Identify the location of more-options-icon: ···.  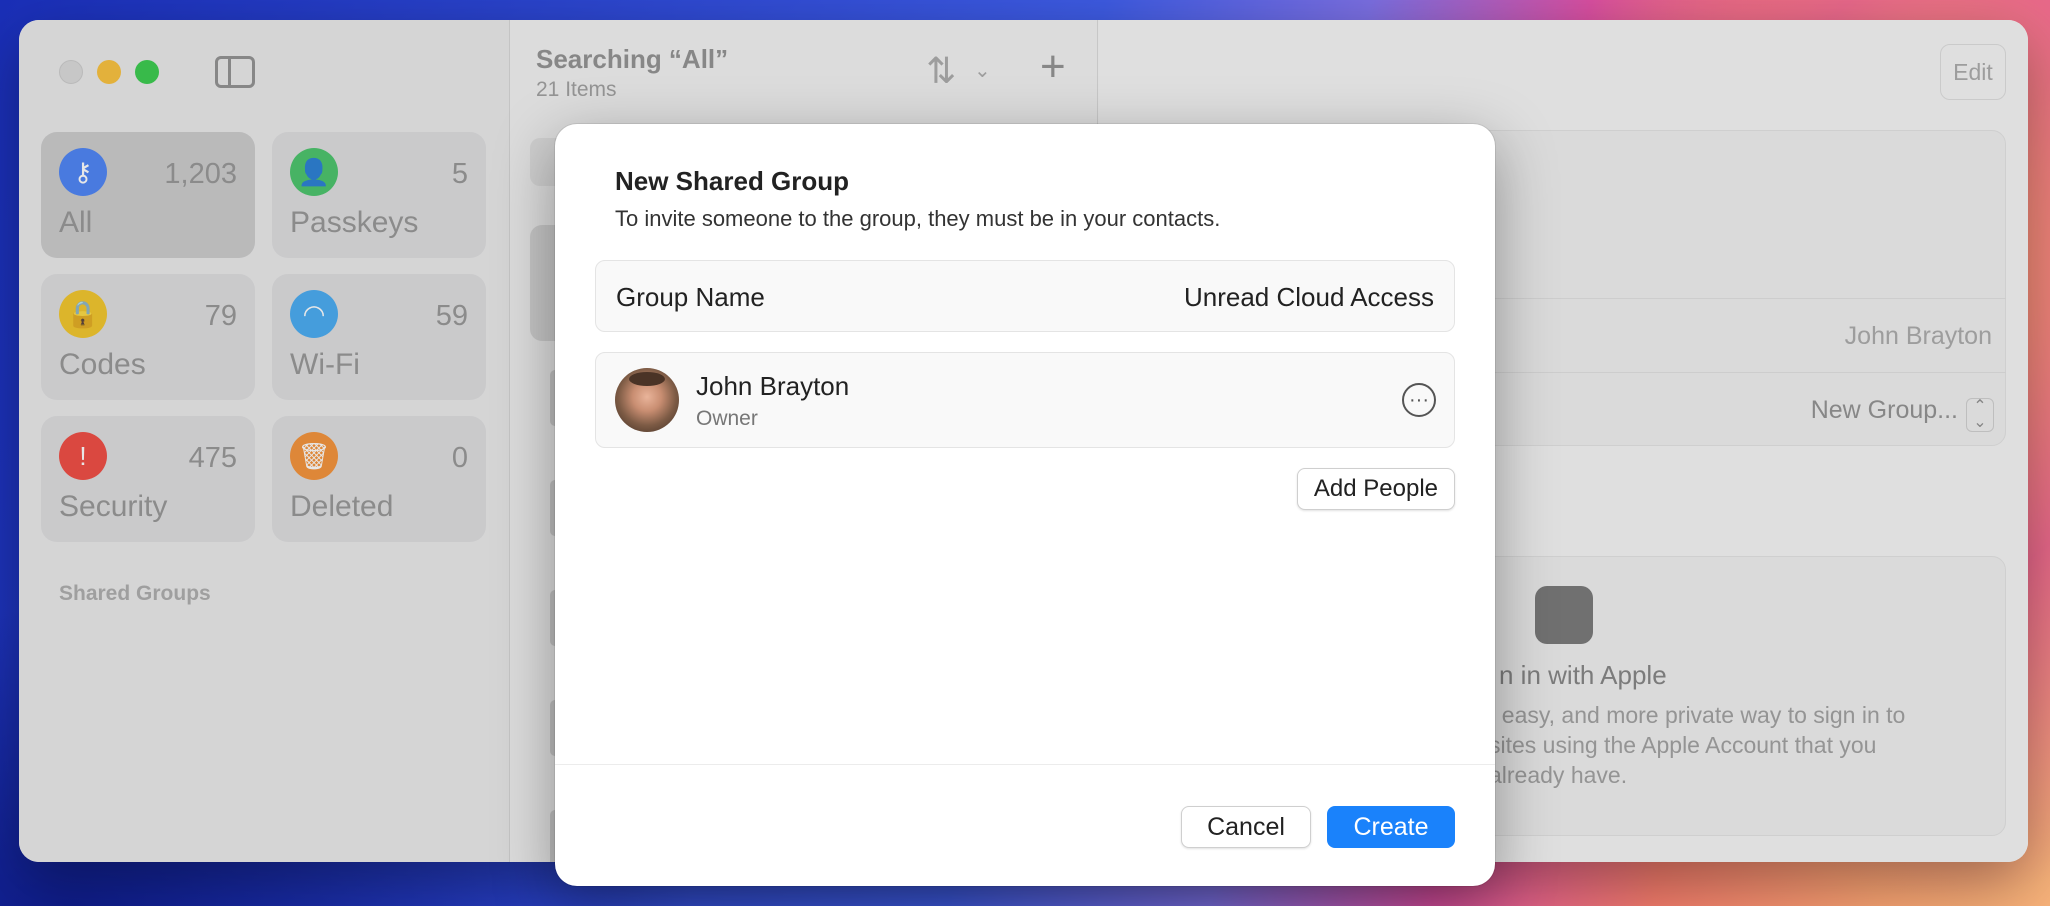
(1419, 400).